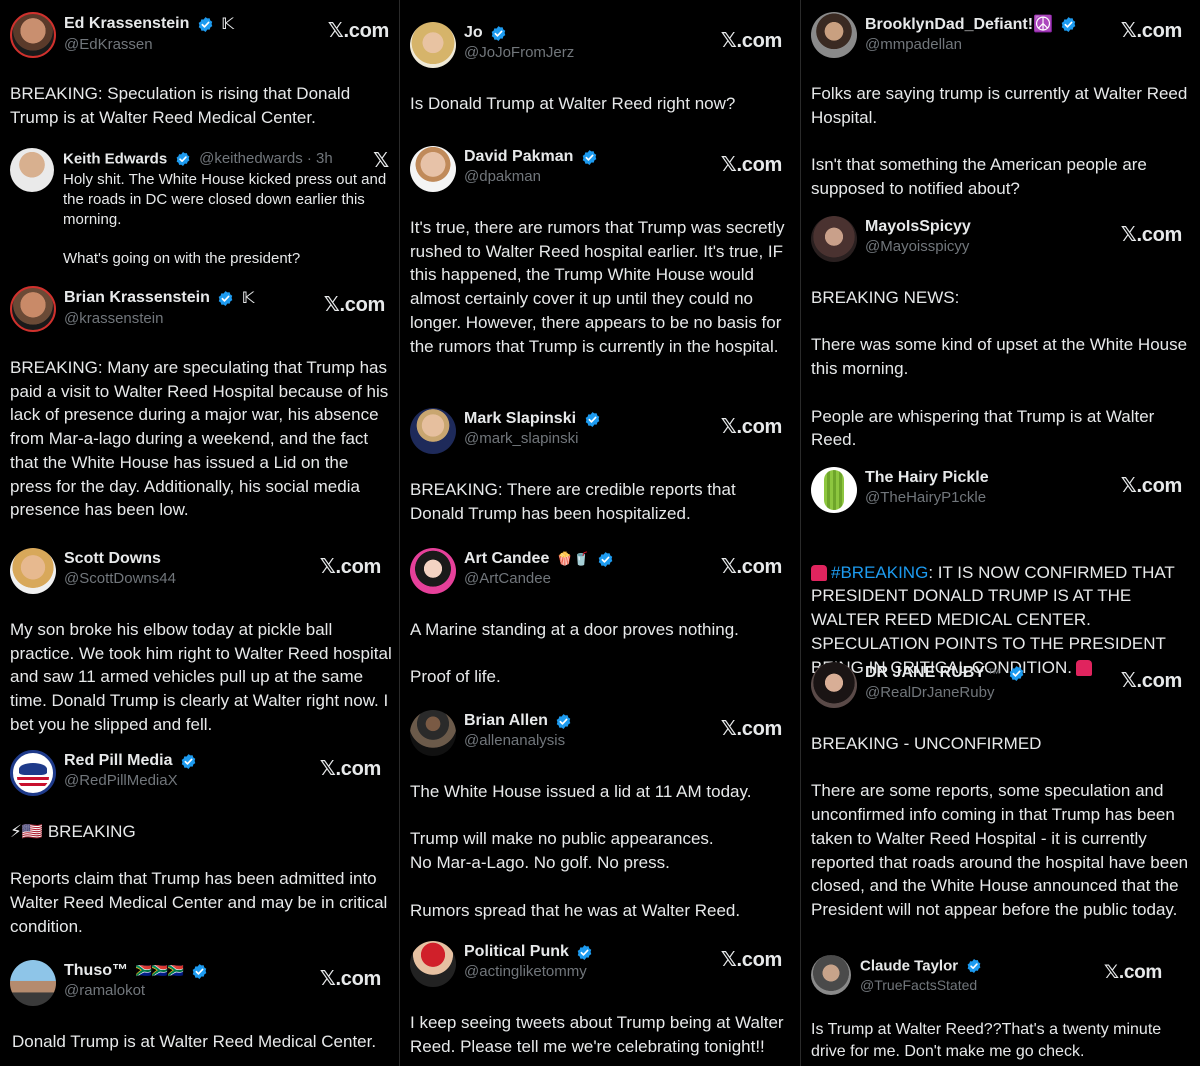 This screenshot has height=1066, width=1200. Describe the element at coordinates (33, 783) in the screenshot. I see `flag-stripes-icon` at that location.